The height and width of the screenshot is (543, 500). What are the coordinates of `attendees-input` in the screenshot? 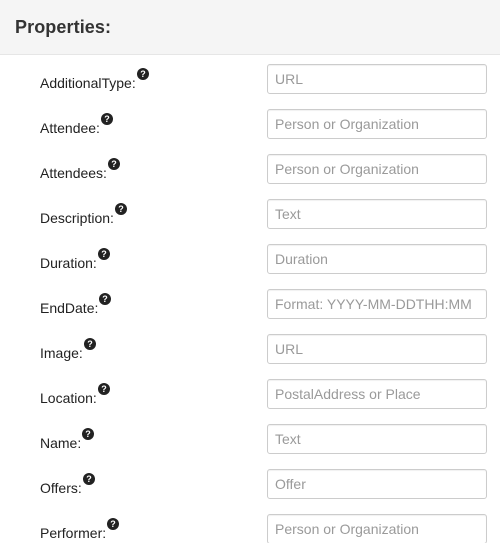 It's located at (377, 169).